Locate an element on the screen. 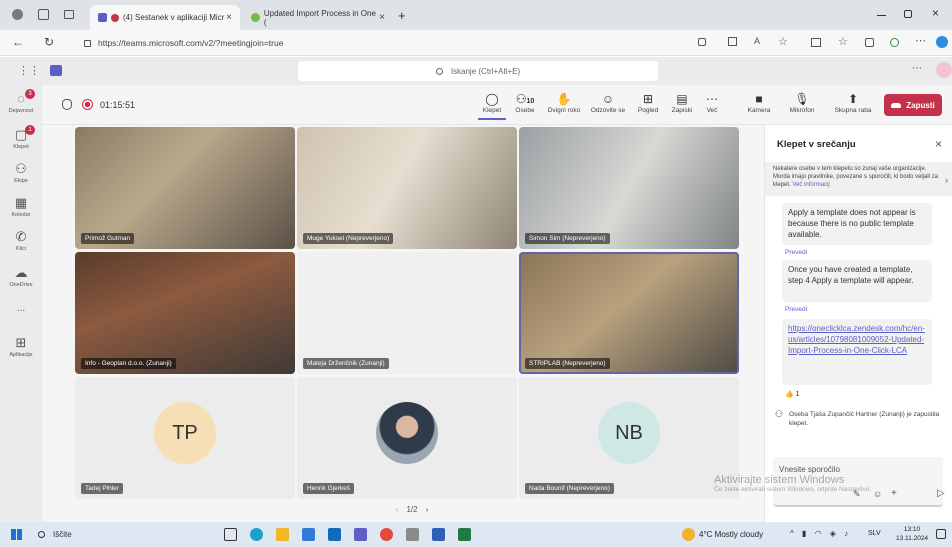 This screenshot has width=952, height=547. participant-tile: Primož Gutman is located at coordinates (185, 188).